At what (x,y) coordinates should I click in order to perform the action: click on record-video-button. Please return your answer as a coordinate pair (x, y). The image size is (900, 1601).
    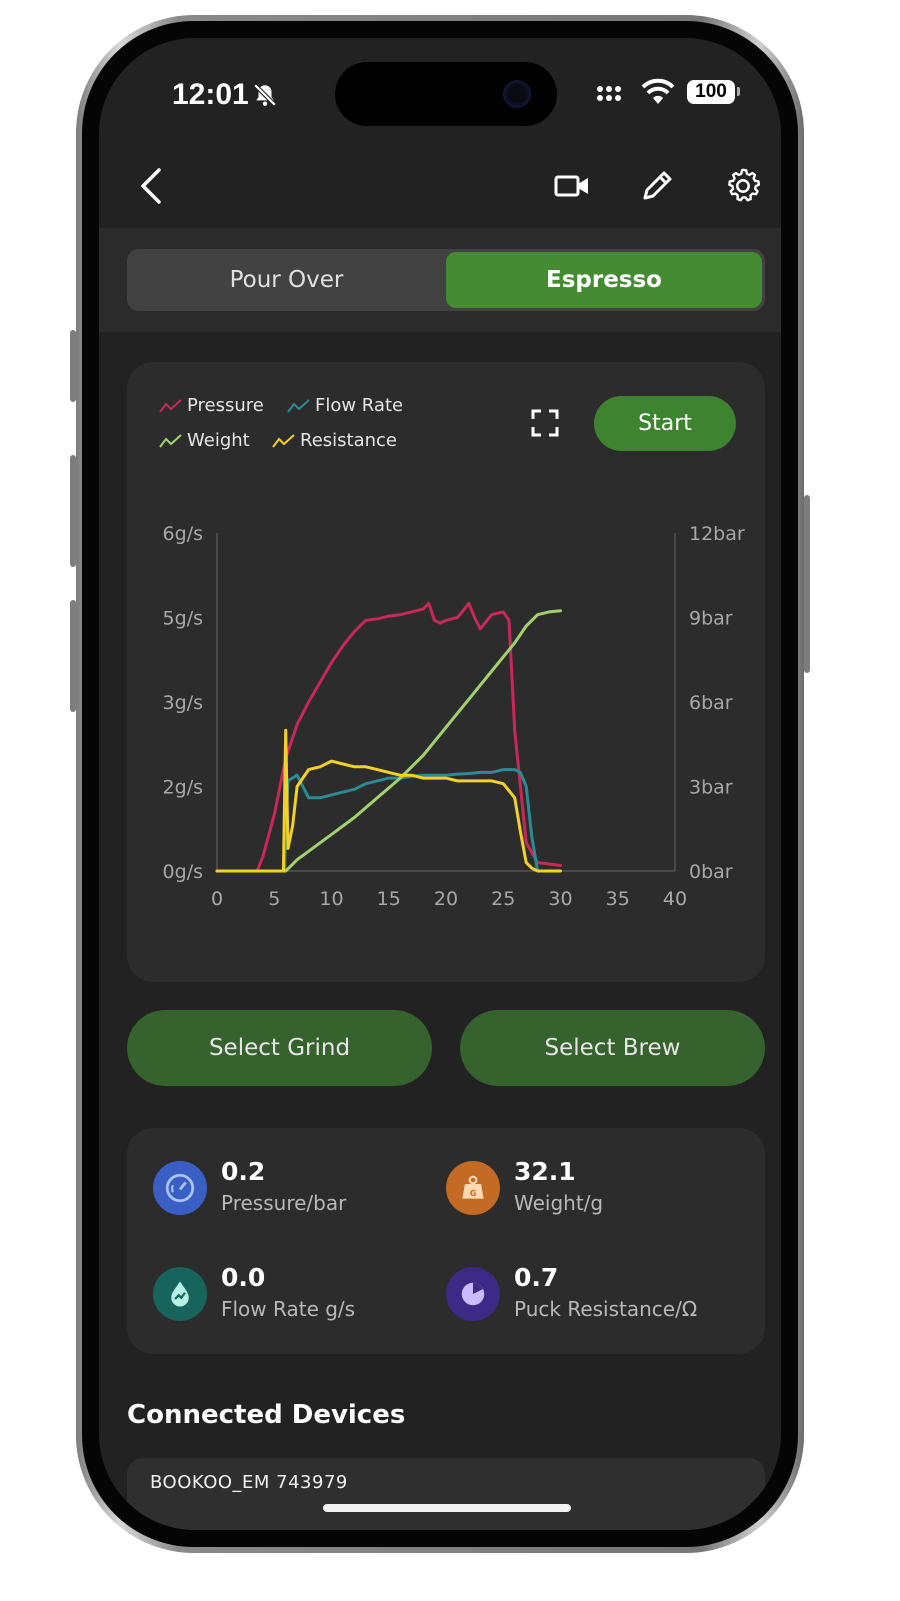
    Looking at the image, I should click on (572, 186).